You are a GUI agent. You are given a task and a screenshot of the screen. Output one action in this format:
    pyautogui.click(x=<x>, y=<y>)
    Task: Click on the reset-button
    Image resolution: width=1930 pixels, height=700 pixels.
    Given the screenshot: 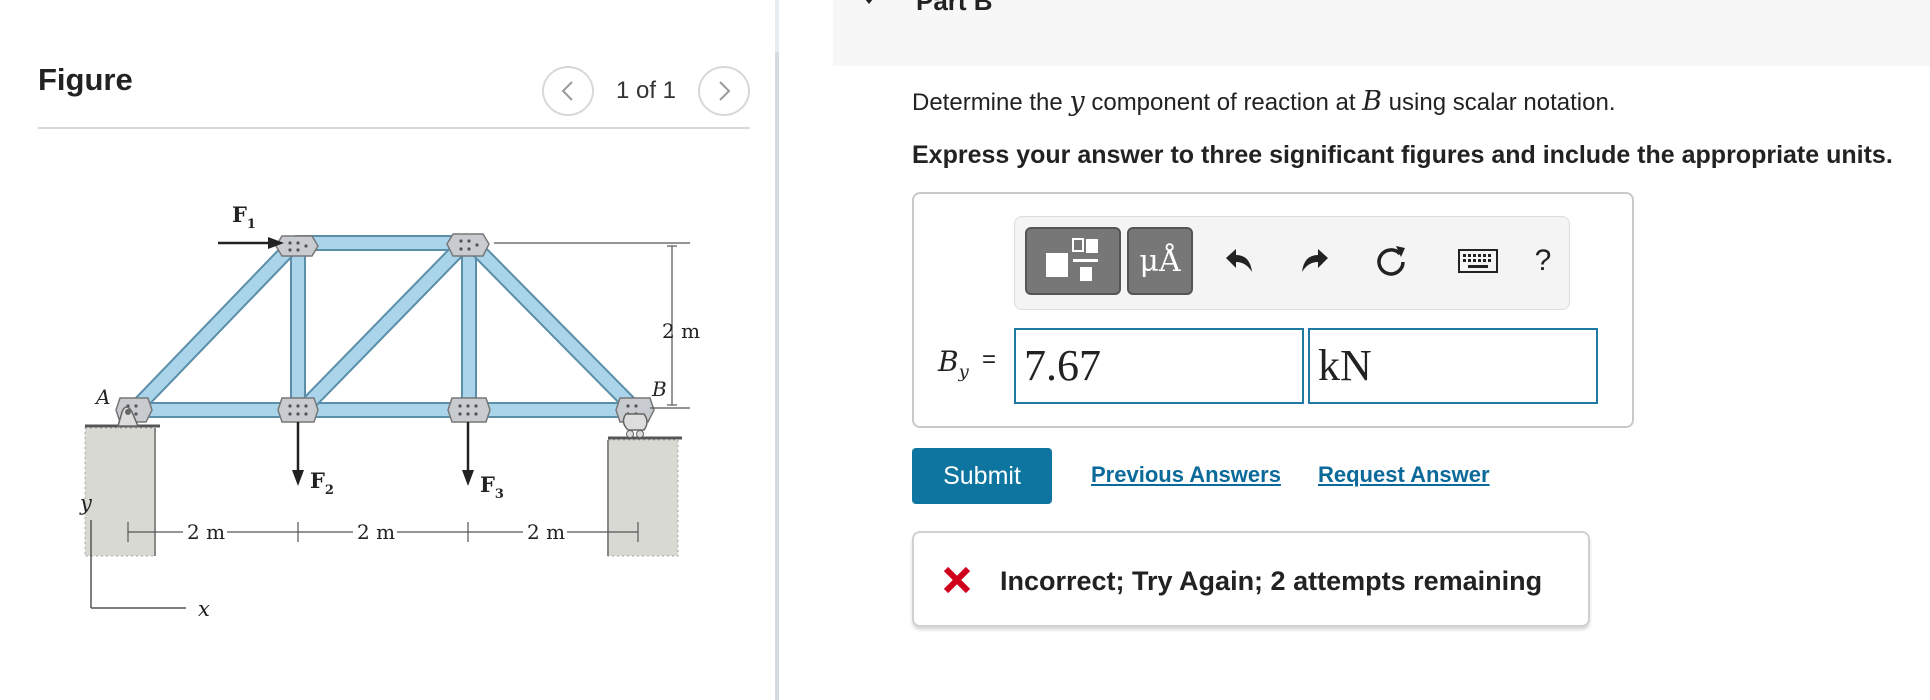 What is the action you would take?
    pyautogui.click(x=1391, y=261)
    